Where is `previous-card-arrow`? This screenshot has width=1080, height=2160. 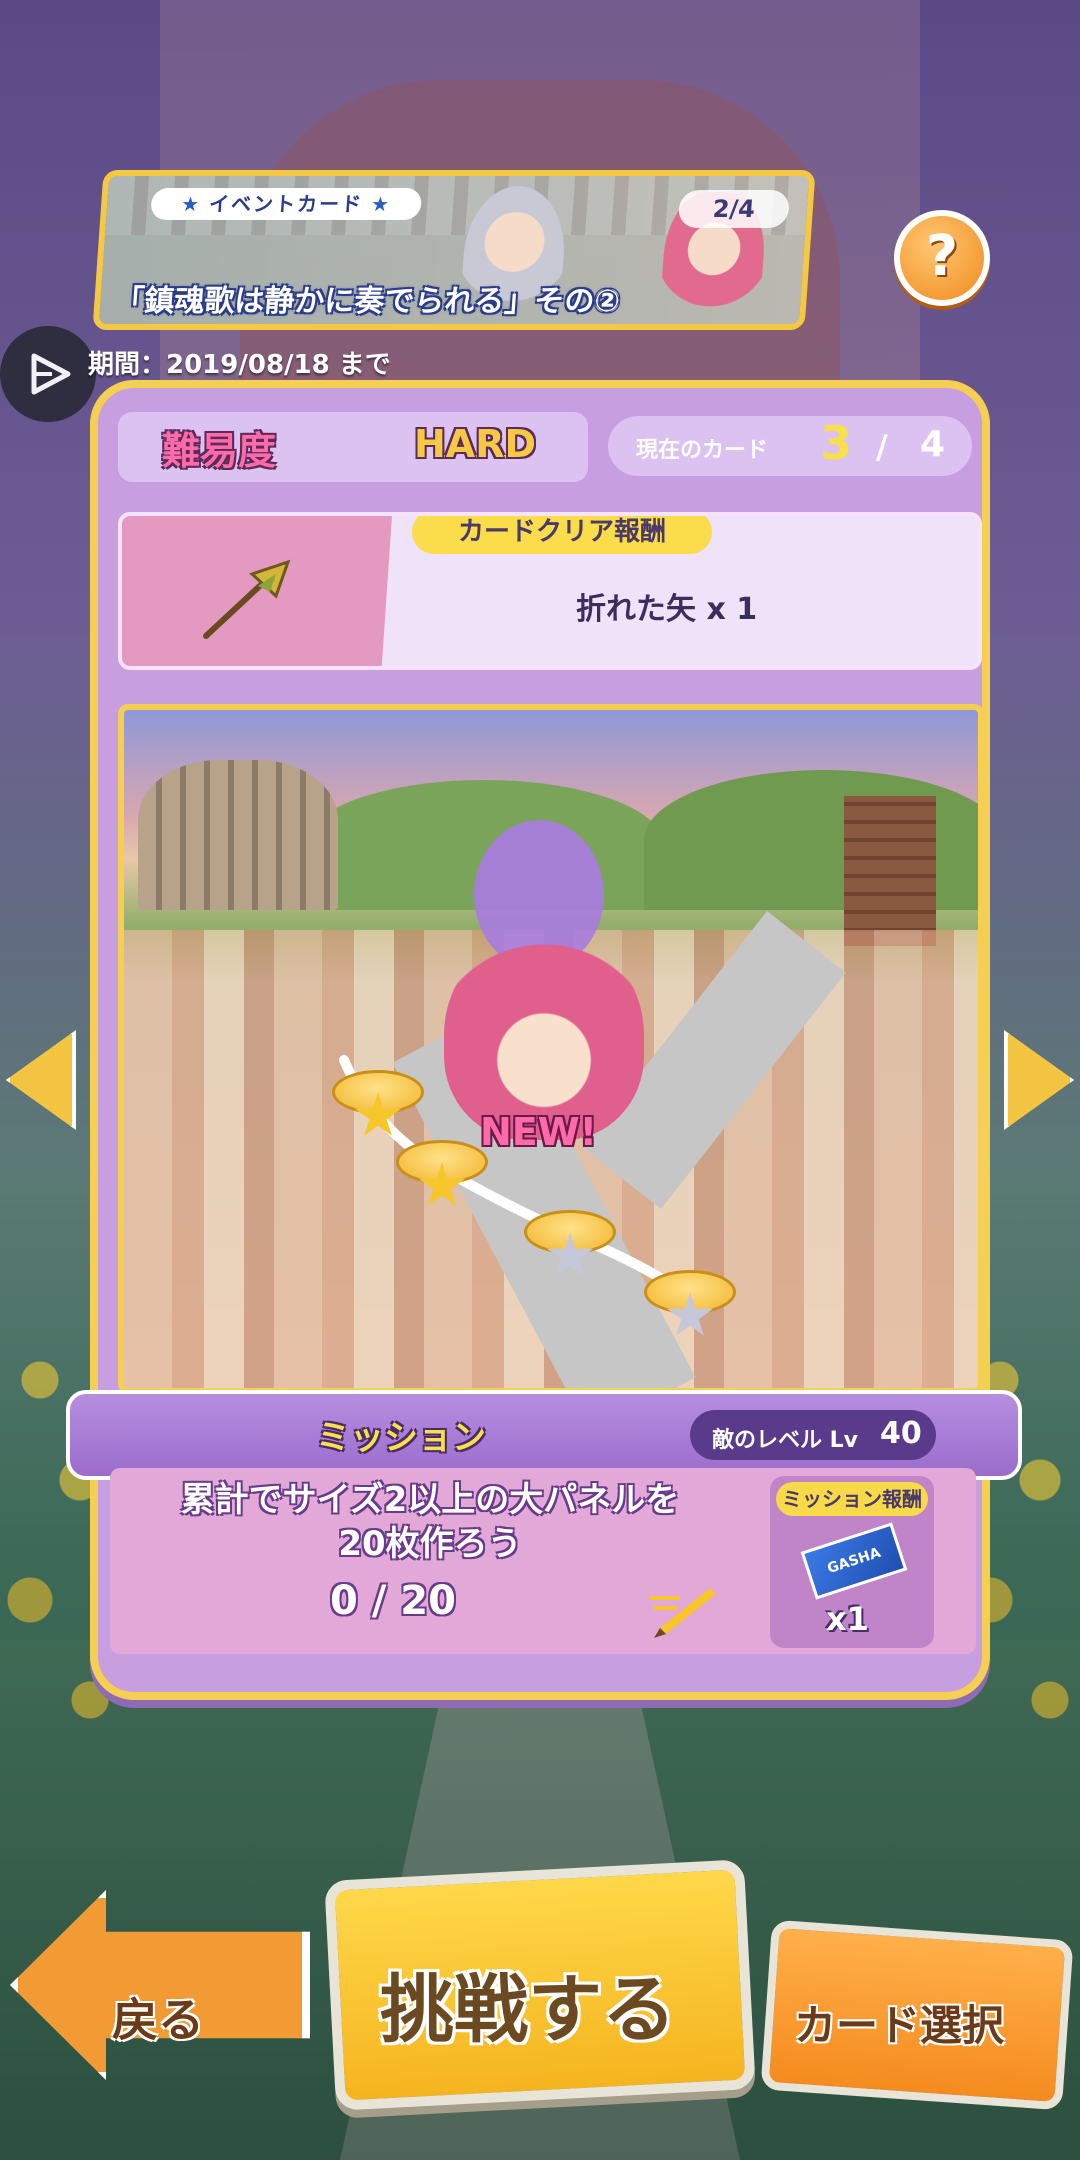
previous-card-arrow is located at coordinates (41, 1080).